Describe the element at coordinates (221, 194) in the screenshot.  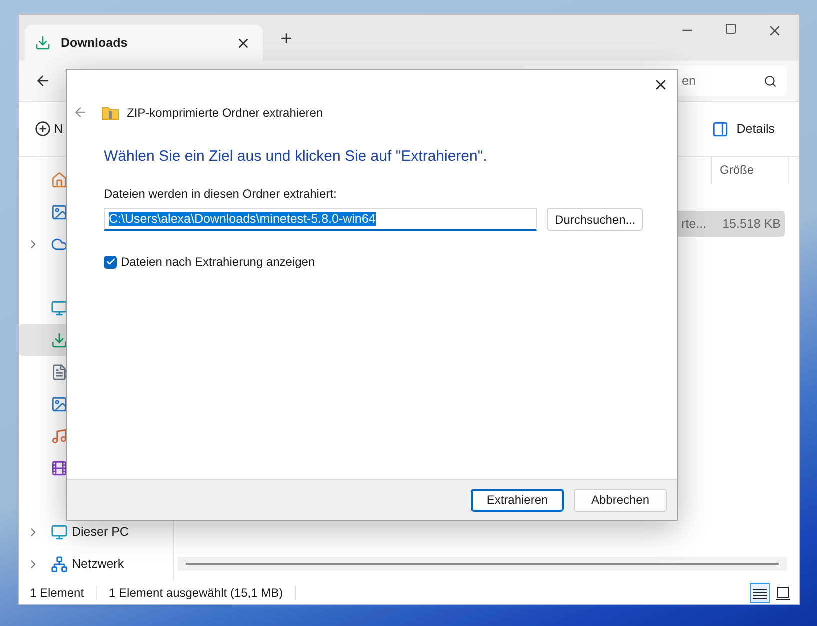
I see `path-label: Dateien werden in diesen Ordner extrahiert:` at that location.